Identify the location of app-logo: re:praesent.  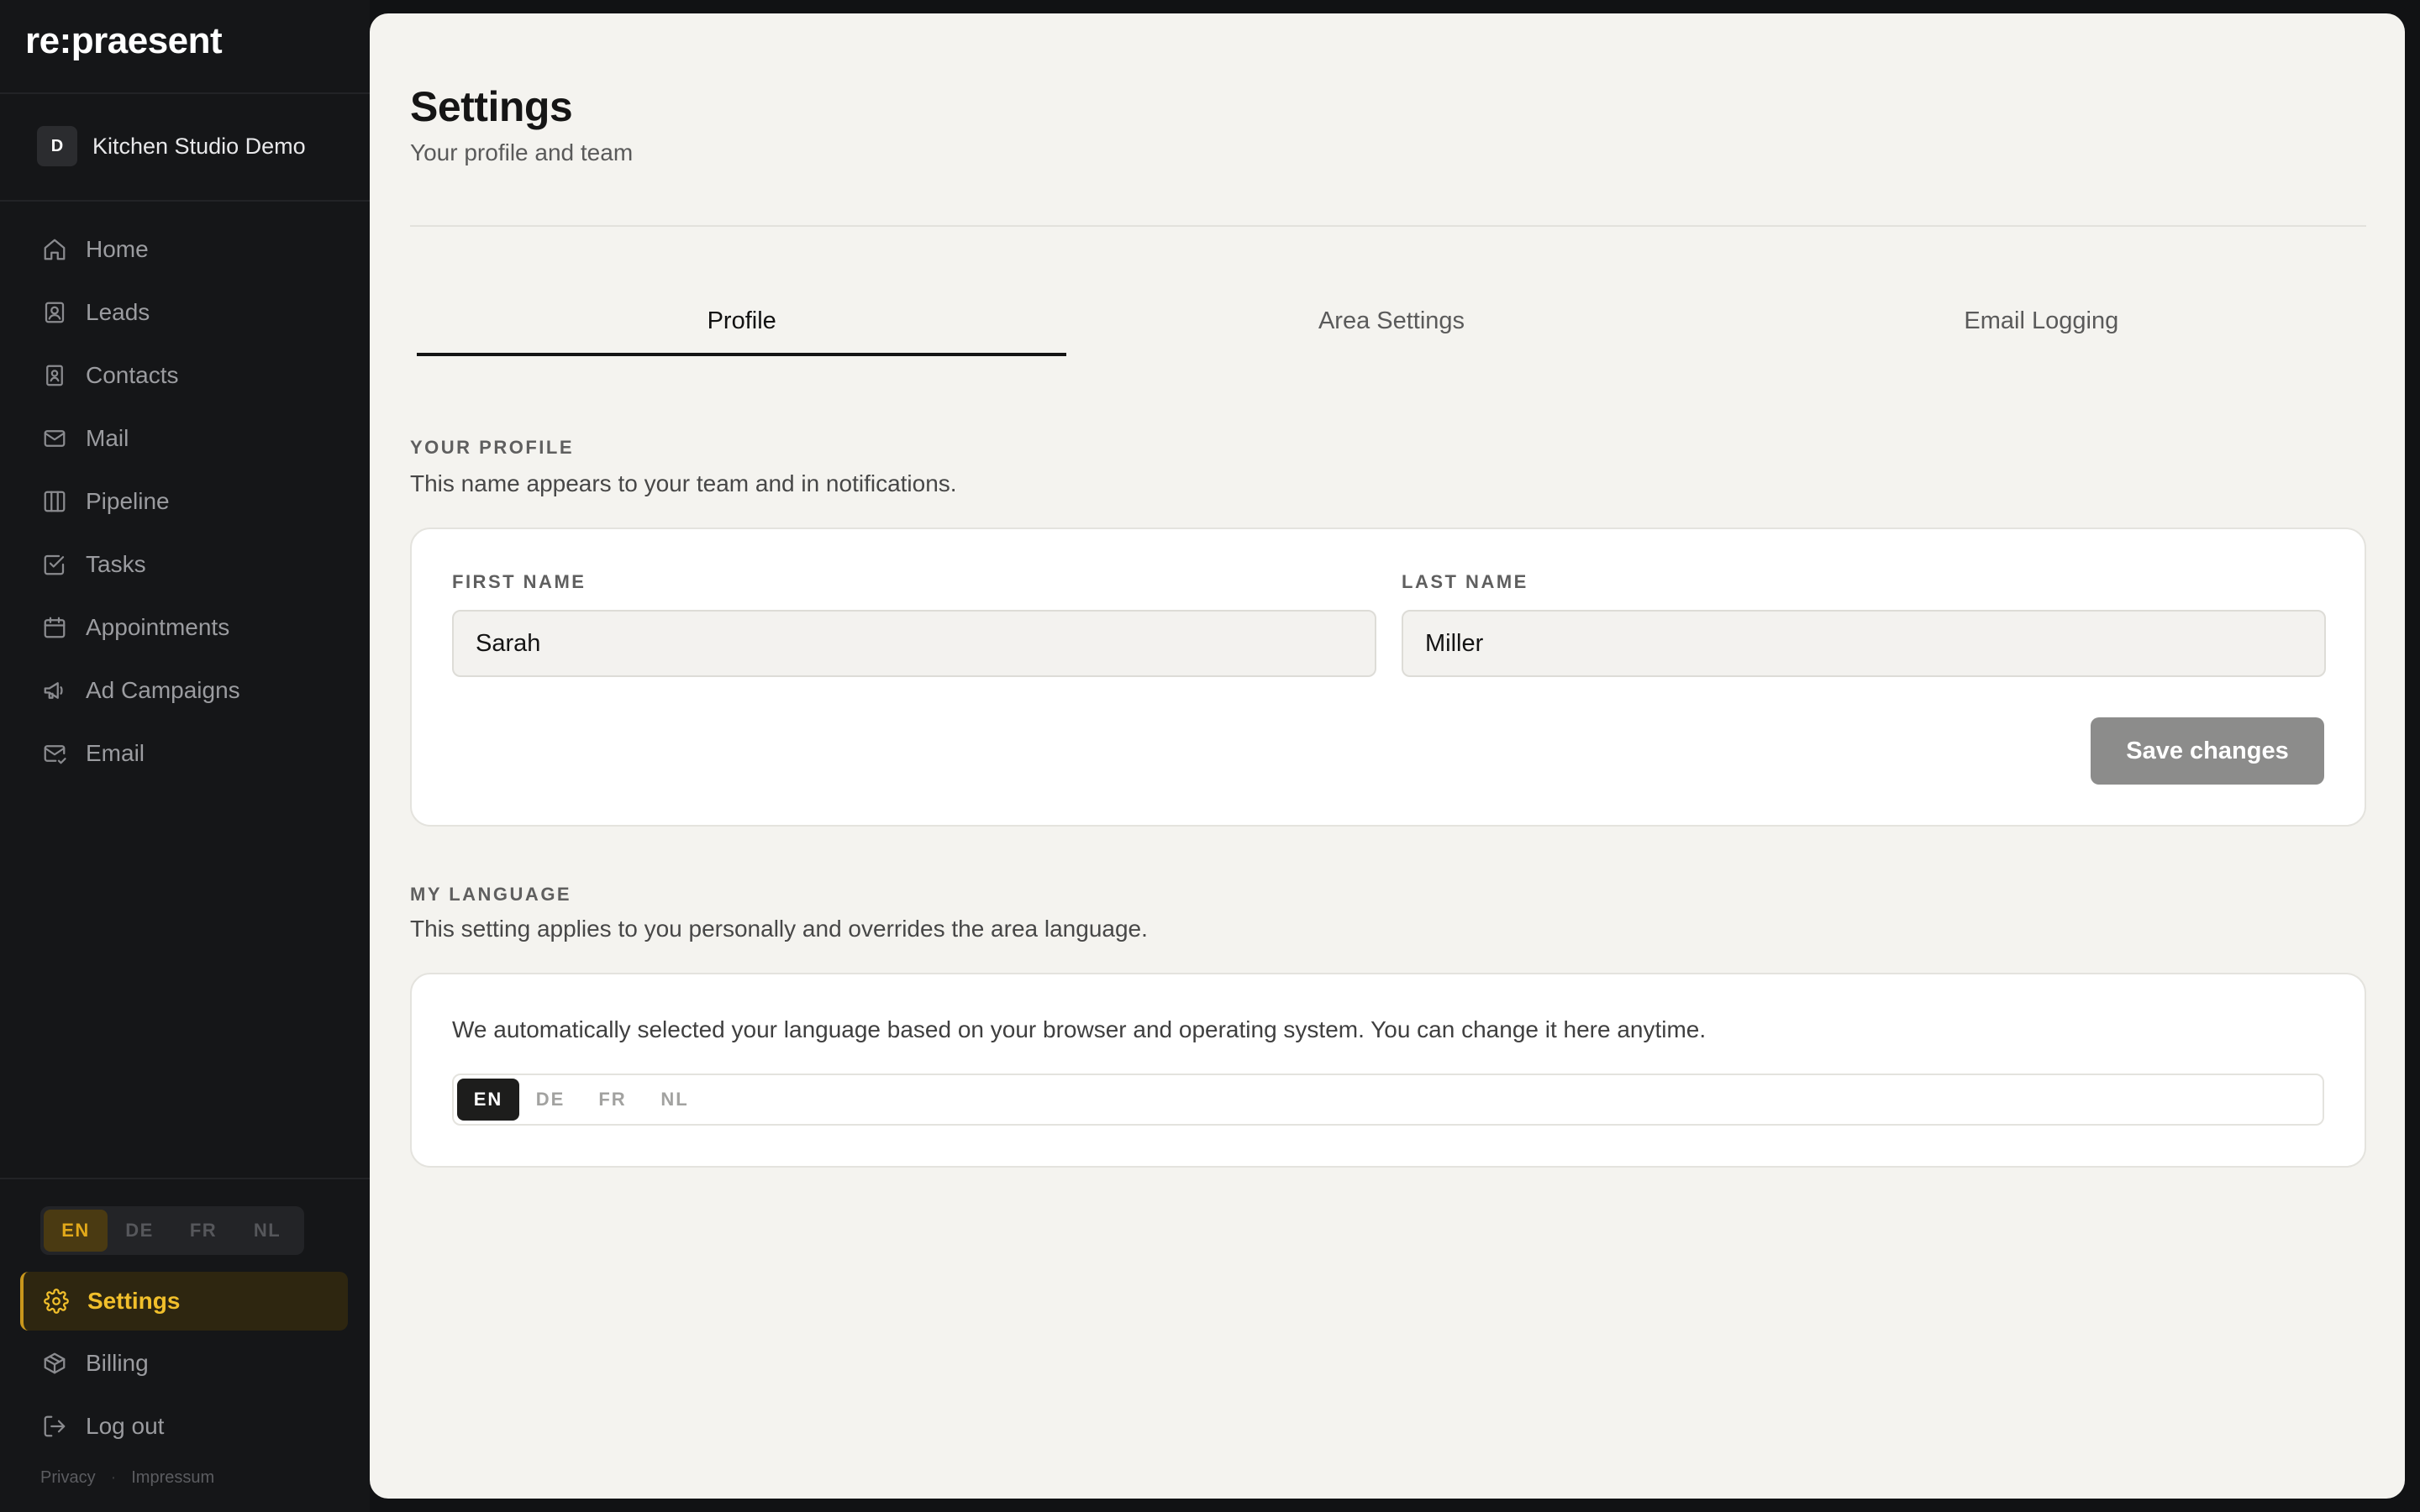
(124, 41).